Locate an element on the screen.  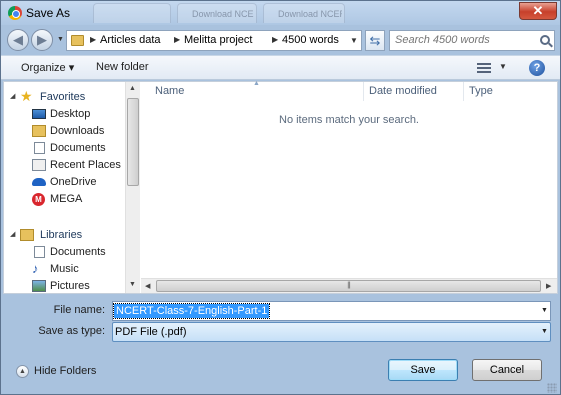
folder-icon is located at coordinates (77, 40).